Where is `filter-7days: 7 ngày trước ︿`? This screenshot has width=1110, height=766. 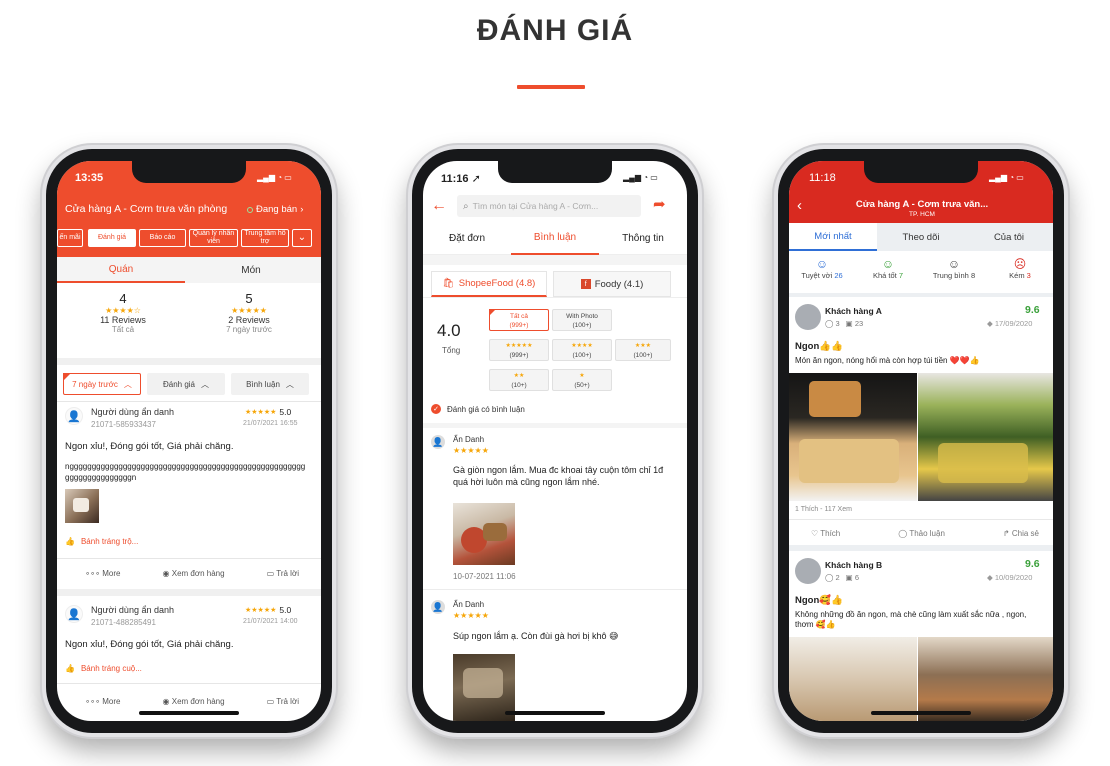
filter-7days: 7 ngày trước ︿ is located at coordinates (102, 384).